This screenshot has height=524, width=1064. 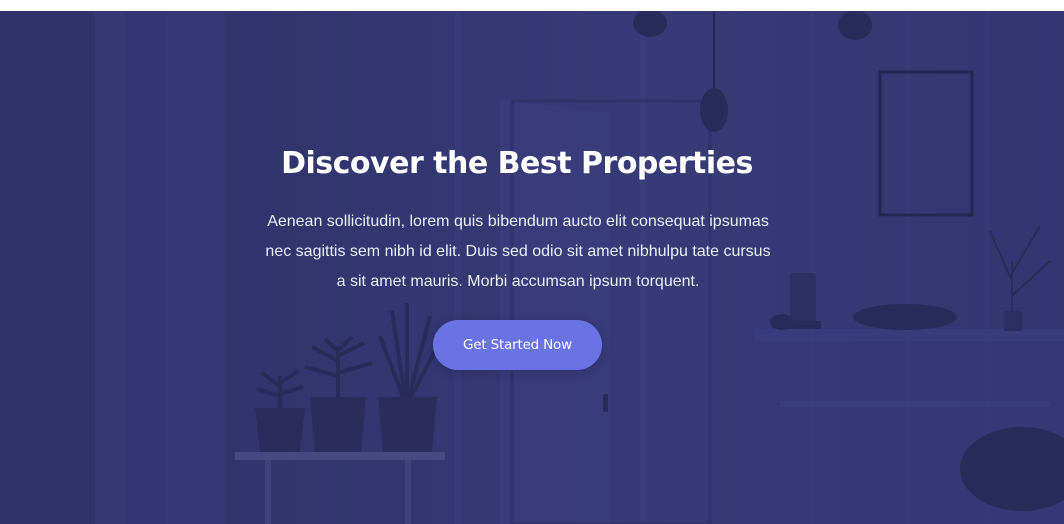 What do you see at coordinates (517, 163) in the screenshot?
I see `hero-title: Discover the Best Properties` at bounding box center [517, 163].